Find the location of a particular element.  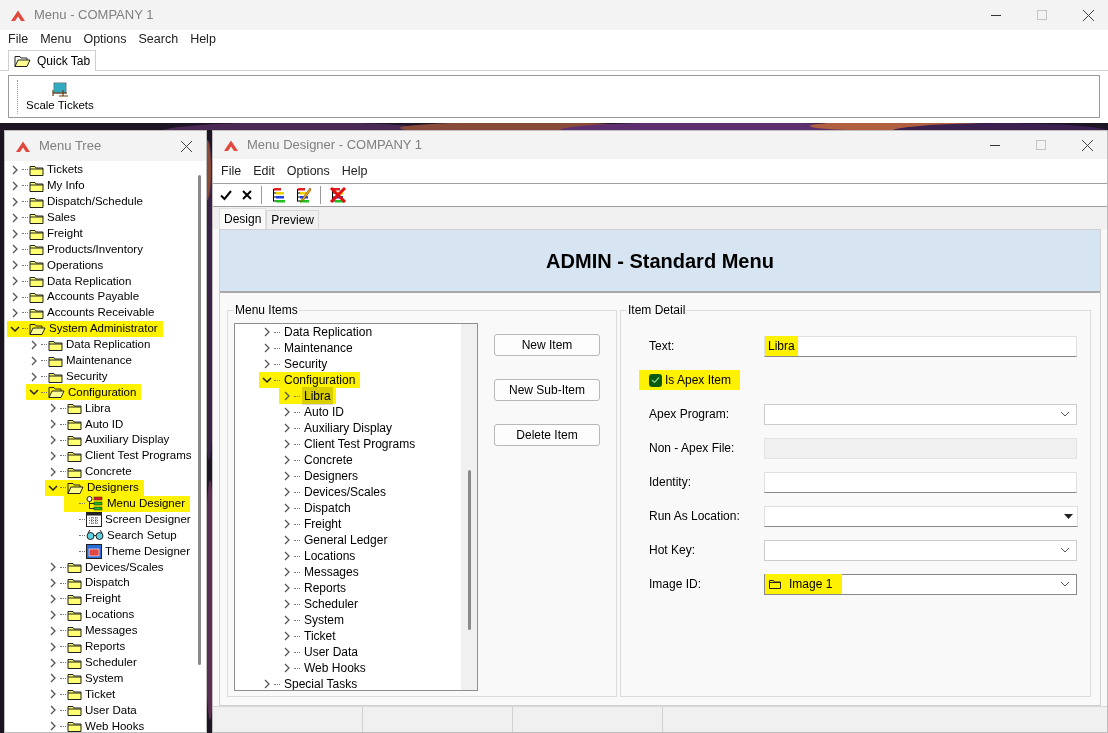

tree-item: Search Setup is located at coordinates (142, 535).